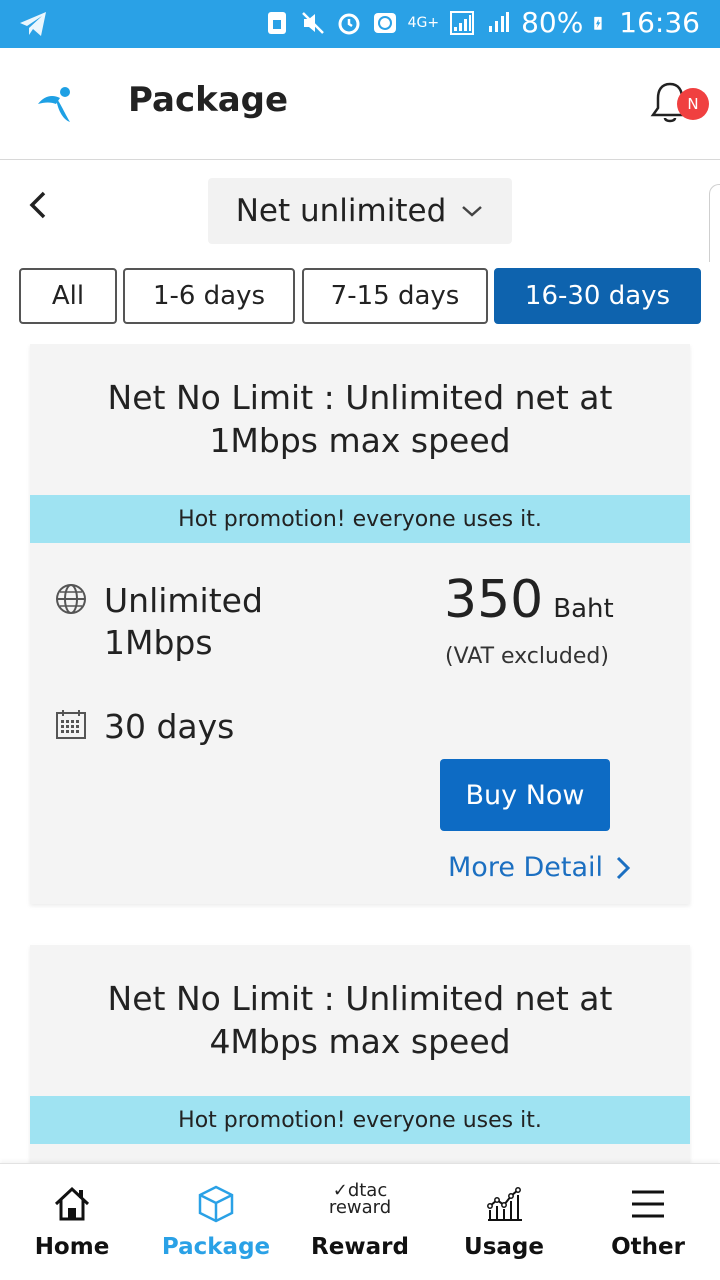 This screenshot has width=720, height=1280. I want to click on duration-filter-bar: All 1-6 days 7-15 days 16-30 days, so click(360, 303).